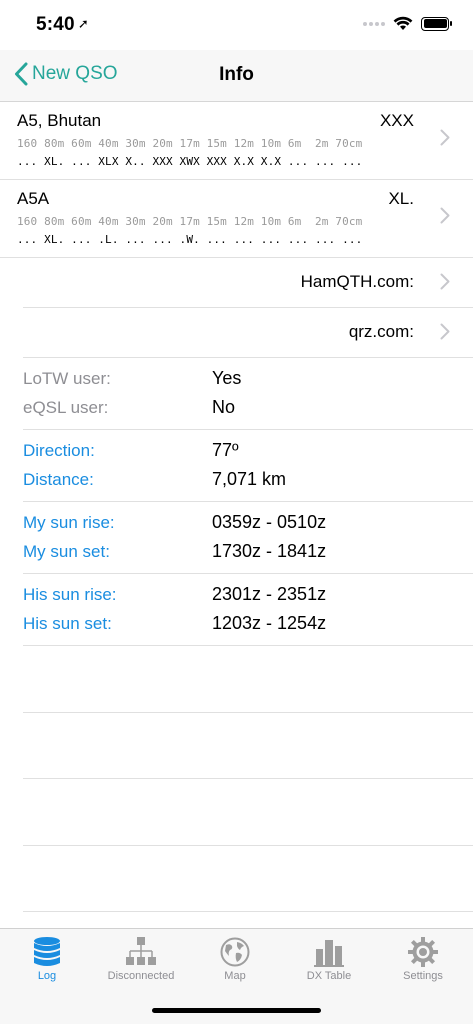 The image size is (473, 1024). I want to click on lotw-row: LoTW user: Yes, so click(248, 380).